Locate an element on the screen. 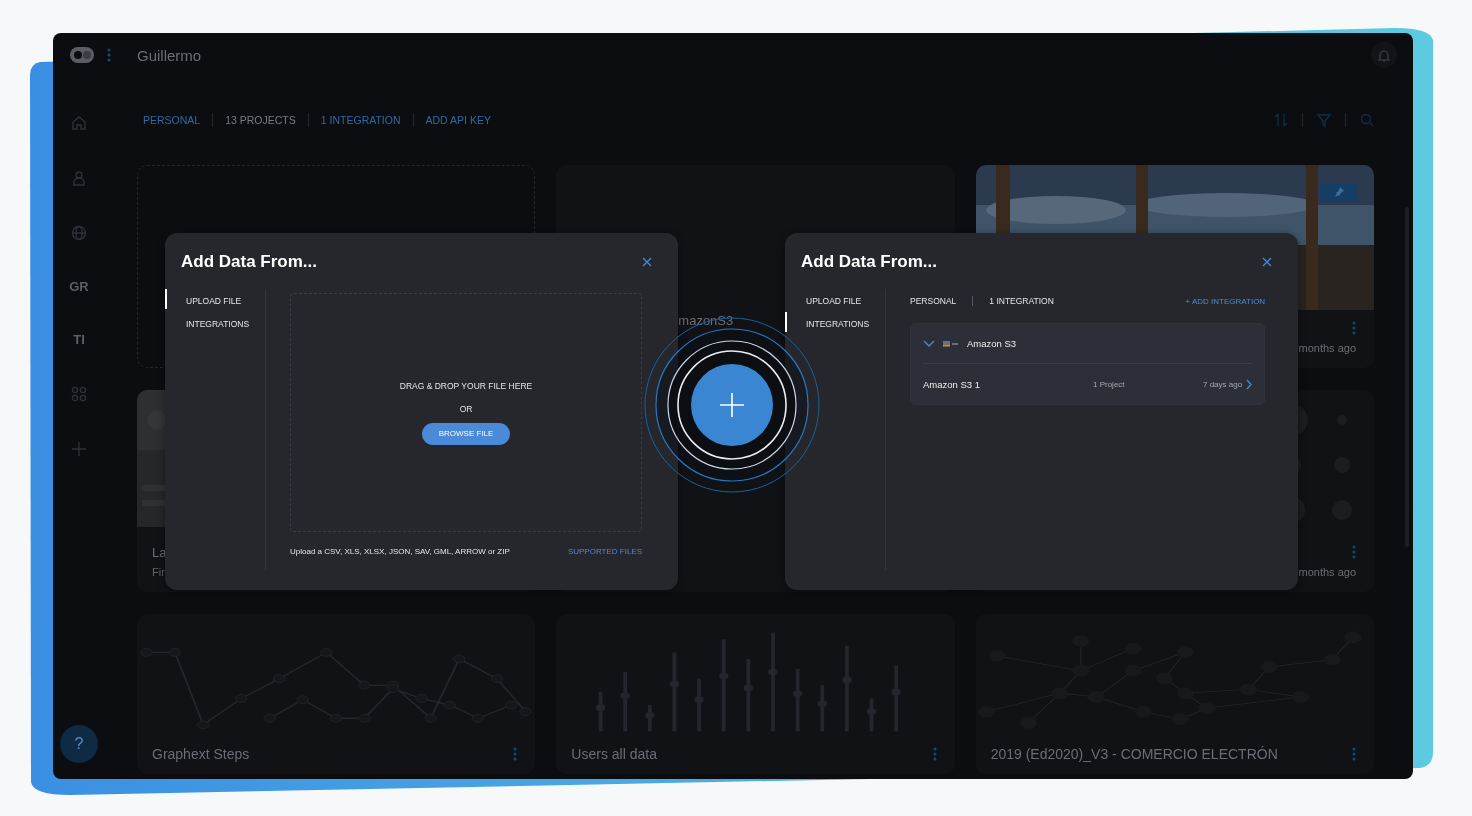 The width and height of the screenshot is (1472, 816). logo-icon is located at coordinates (82, 55).